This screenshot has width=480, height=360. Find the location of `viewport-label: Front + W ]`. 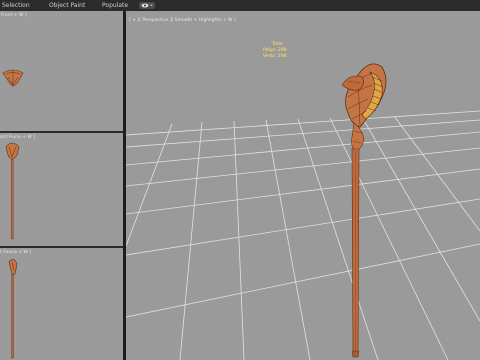

viewport-label: Front + W ] is located at coordinates (14, 15).